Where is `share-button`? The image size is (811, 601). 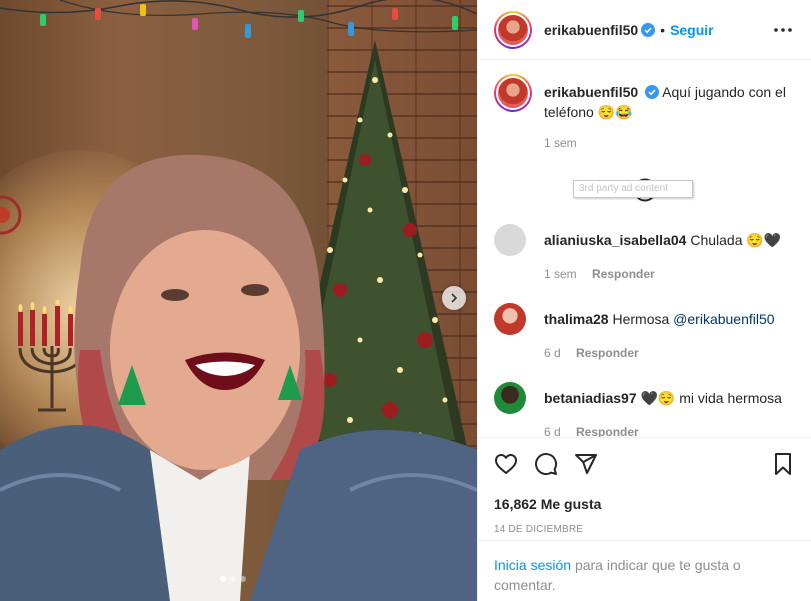
share-button is located at coordinates (586, 464).